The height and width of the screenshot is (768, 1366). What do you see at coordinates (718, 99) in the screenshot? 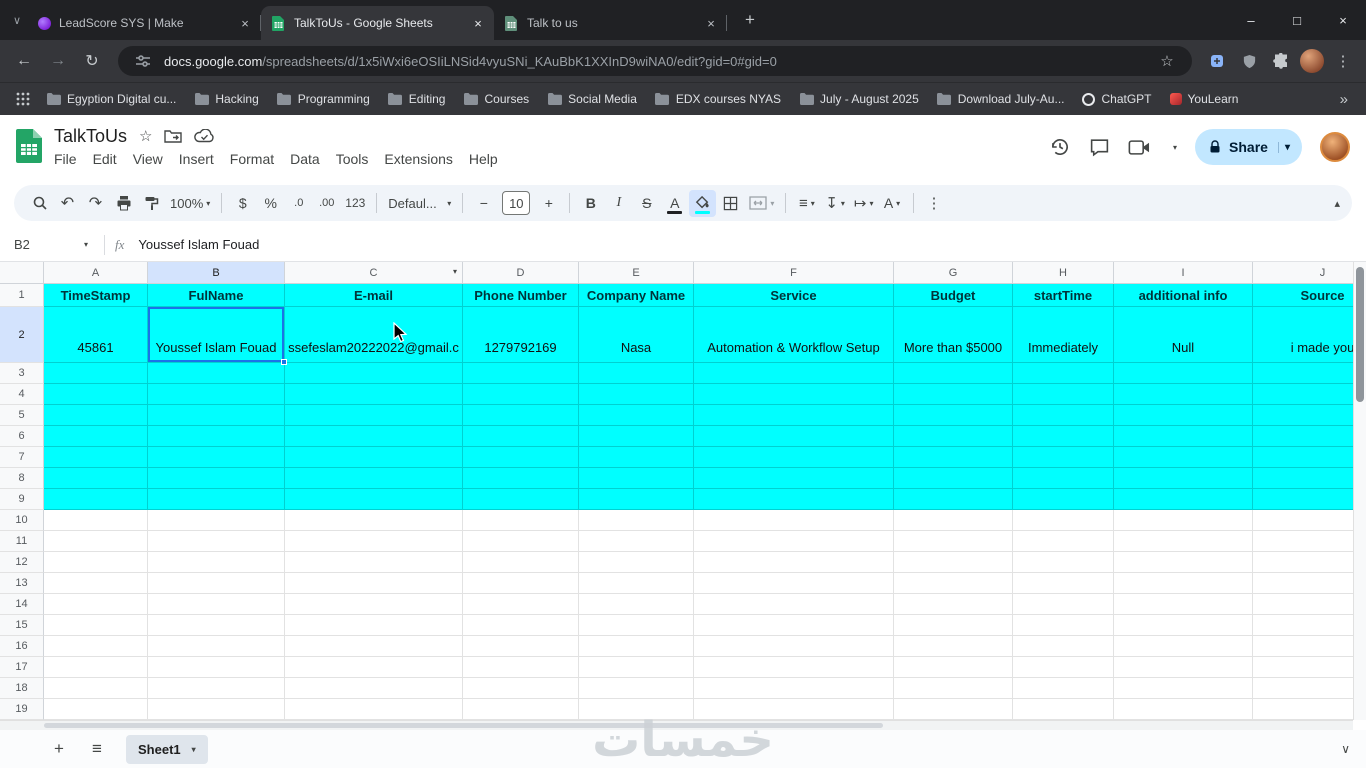
I see `bookmark-edx-courses-nyas: EDX courses NYAS` at bounding box center [718, 99].